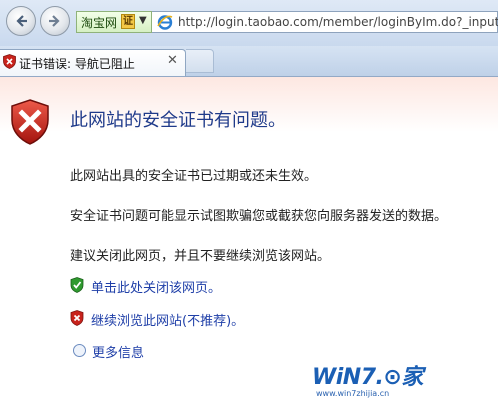 This screenshot has width=498, height=407. What do you see at coordinates (259, 216) in the screenshot?
I see `paragraph-risk: 安全证书问题可能显示试图欺骗您或截获您向服务器发送的数据。` at bounding box center [259, 216].